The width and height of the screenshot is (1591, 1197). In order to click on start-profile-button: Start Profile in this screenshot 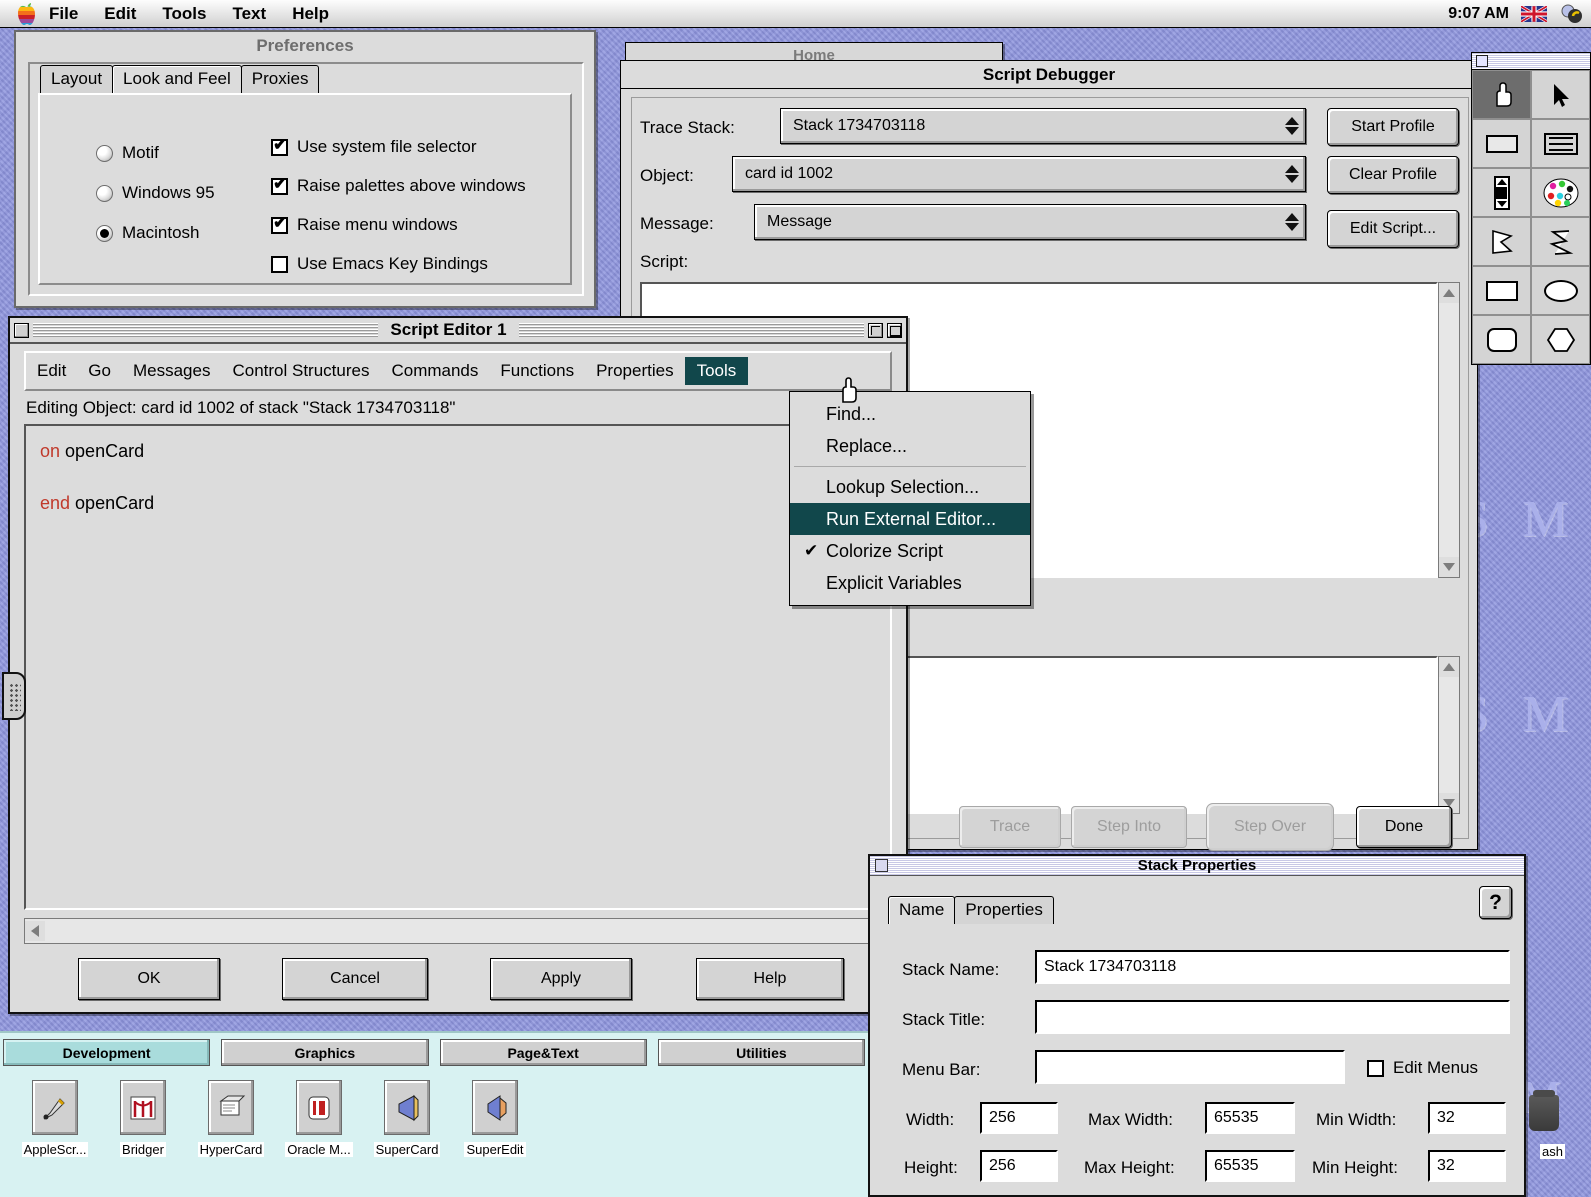, I will do `click(1393, 127)`.